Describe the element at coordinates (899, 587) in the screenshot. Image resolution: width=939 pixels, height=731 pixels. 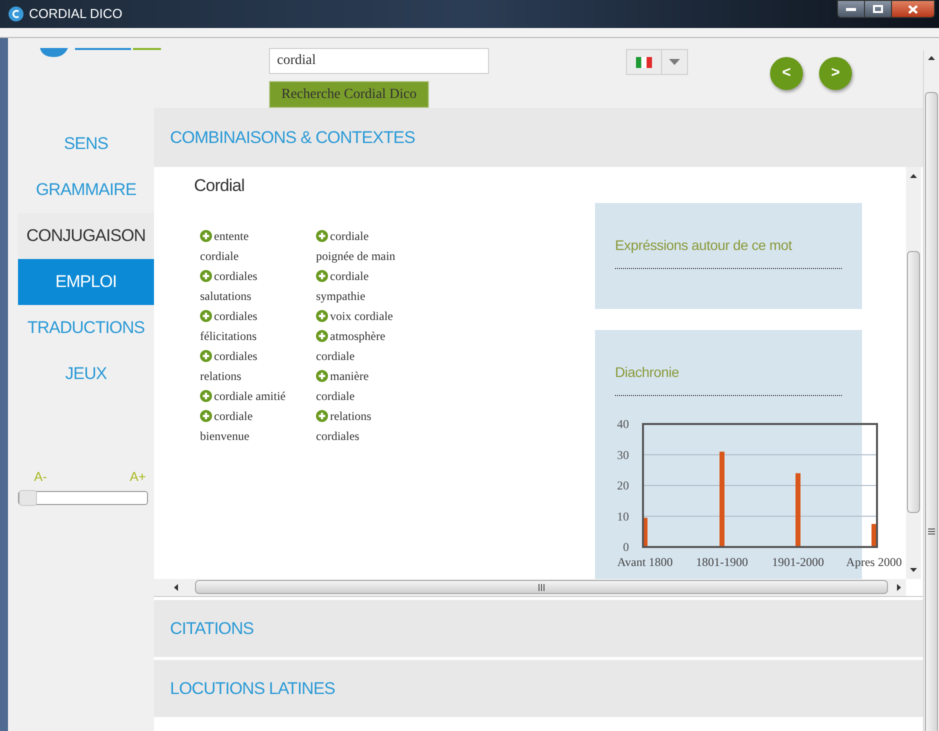
I see `scroll-right-icon` at that location.